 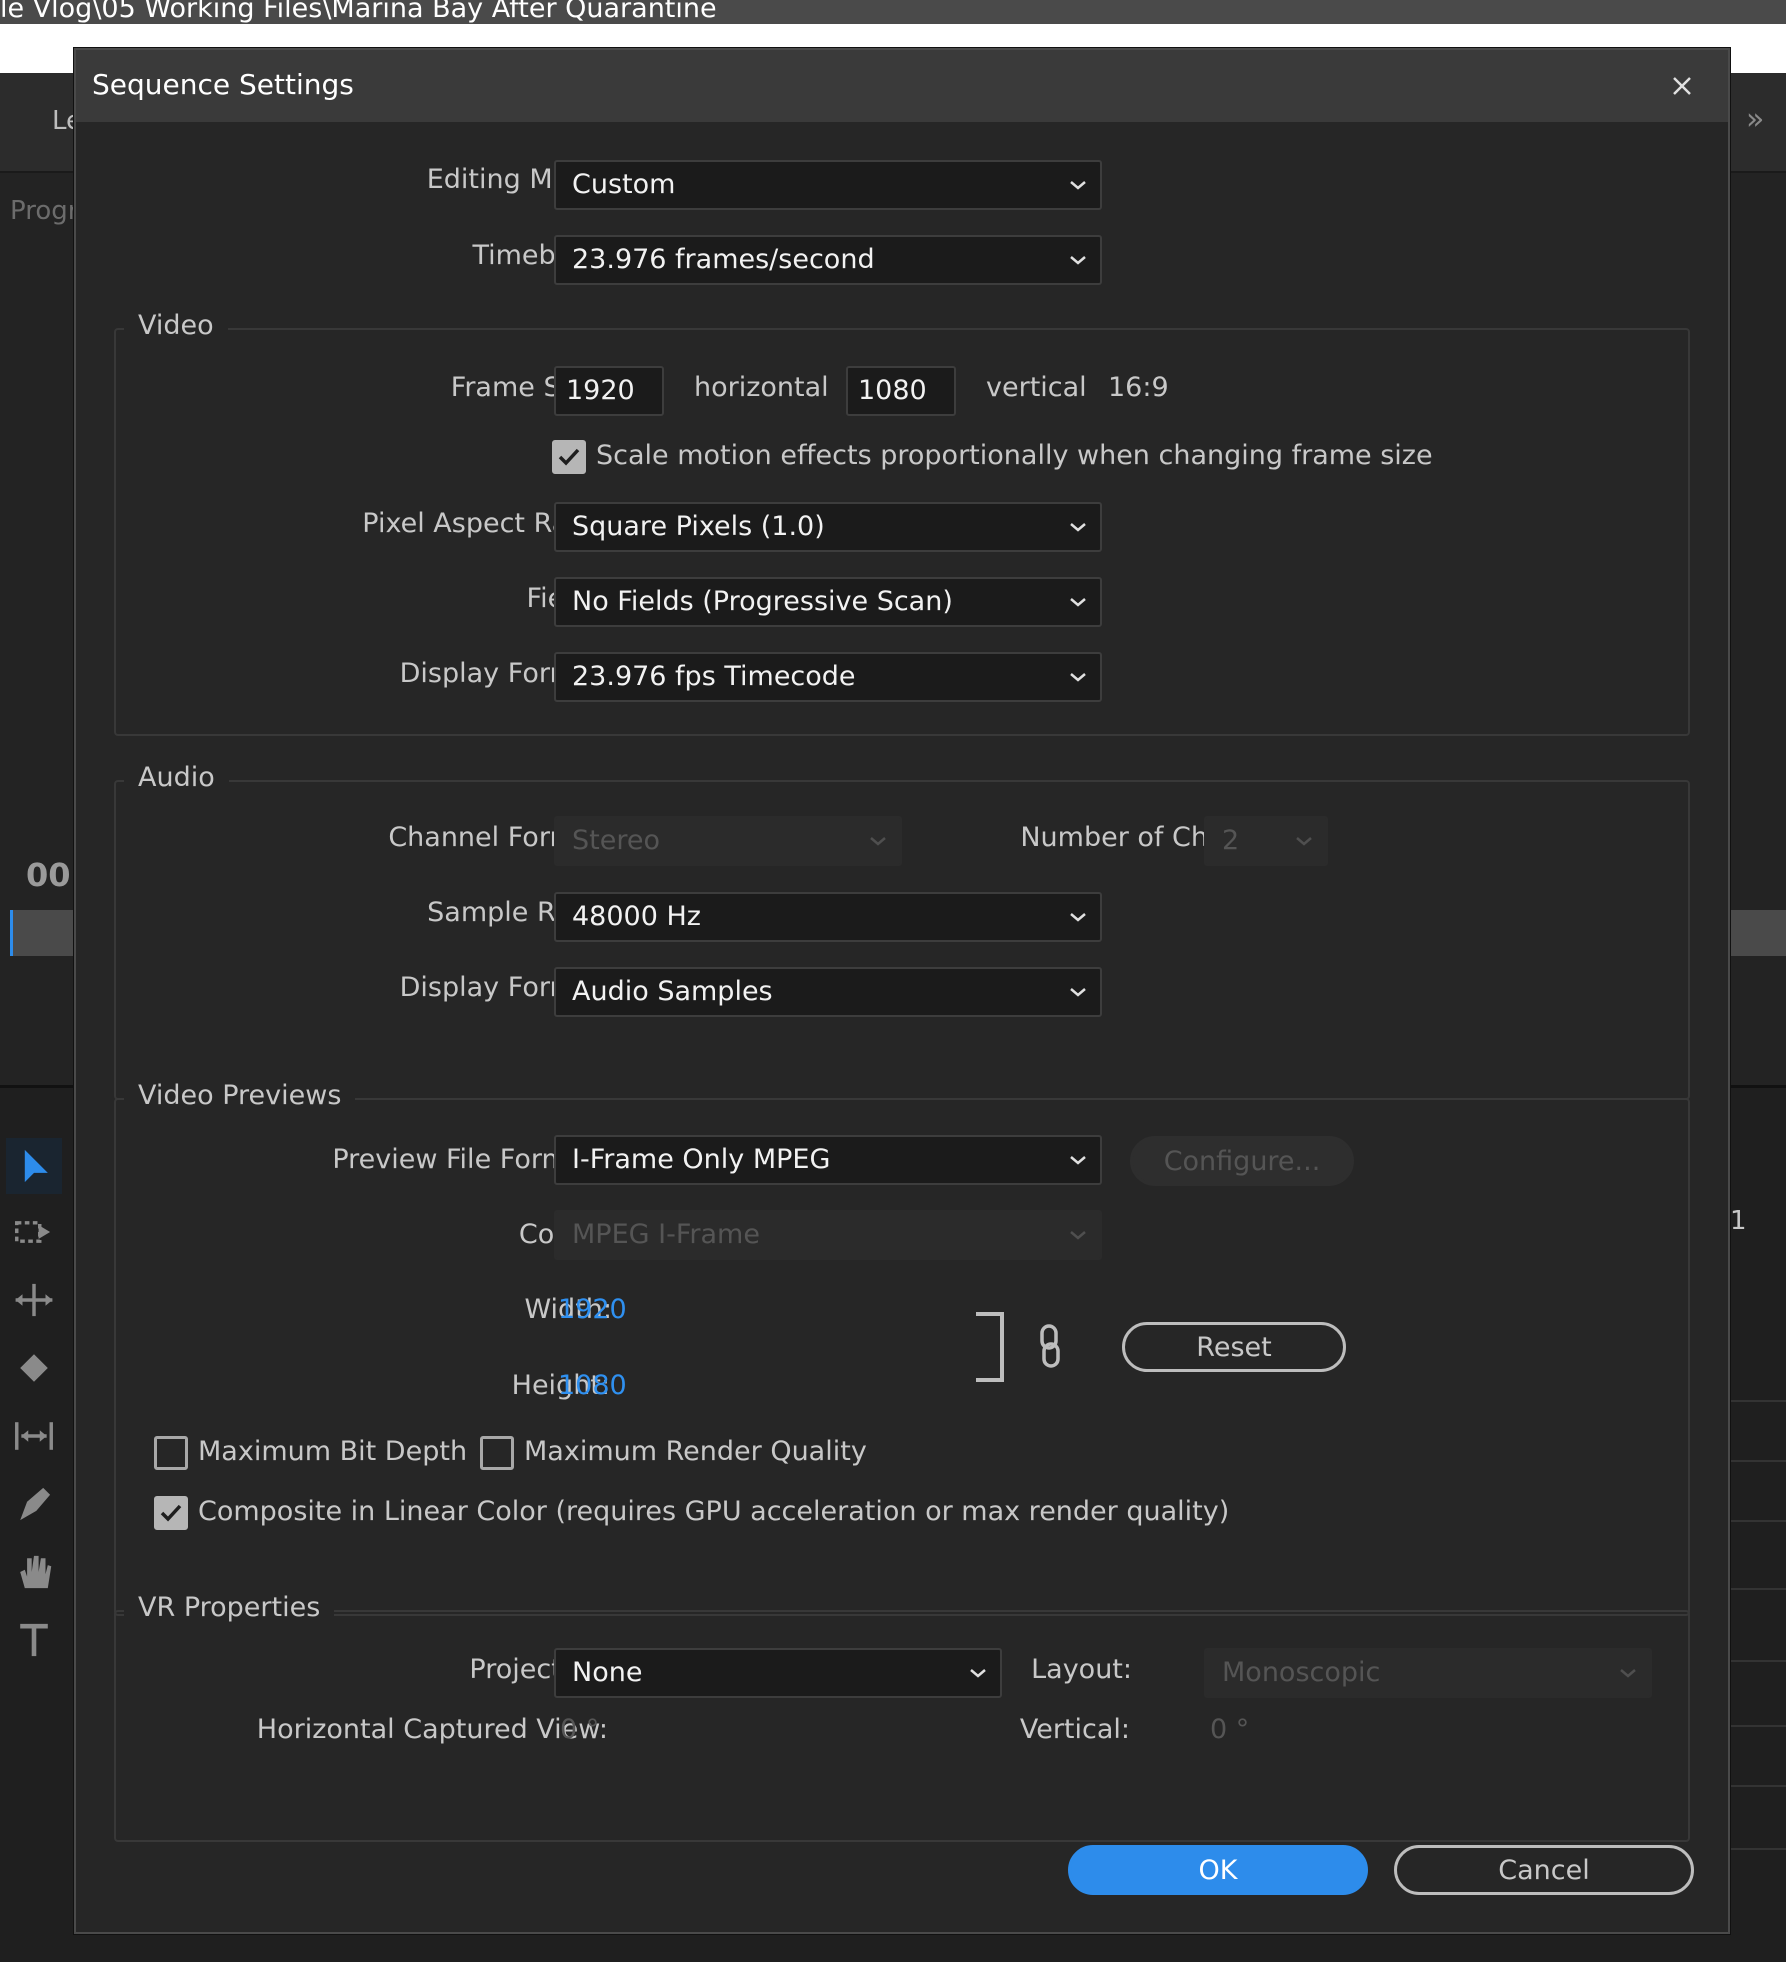 I want to click on max-render-quality-checkbox, so click(x=497, y=1453).